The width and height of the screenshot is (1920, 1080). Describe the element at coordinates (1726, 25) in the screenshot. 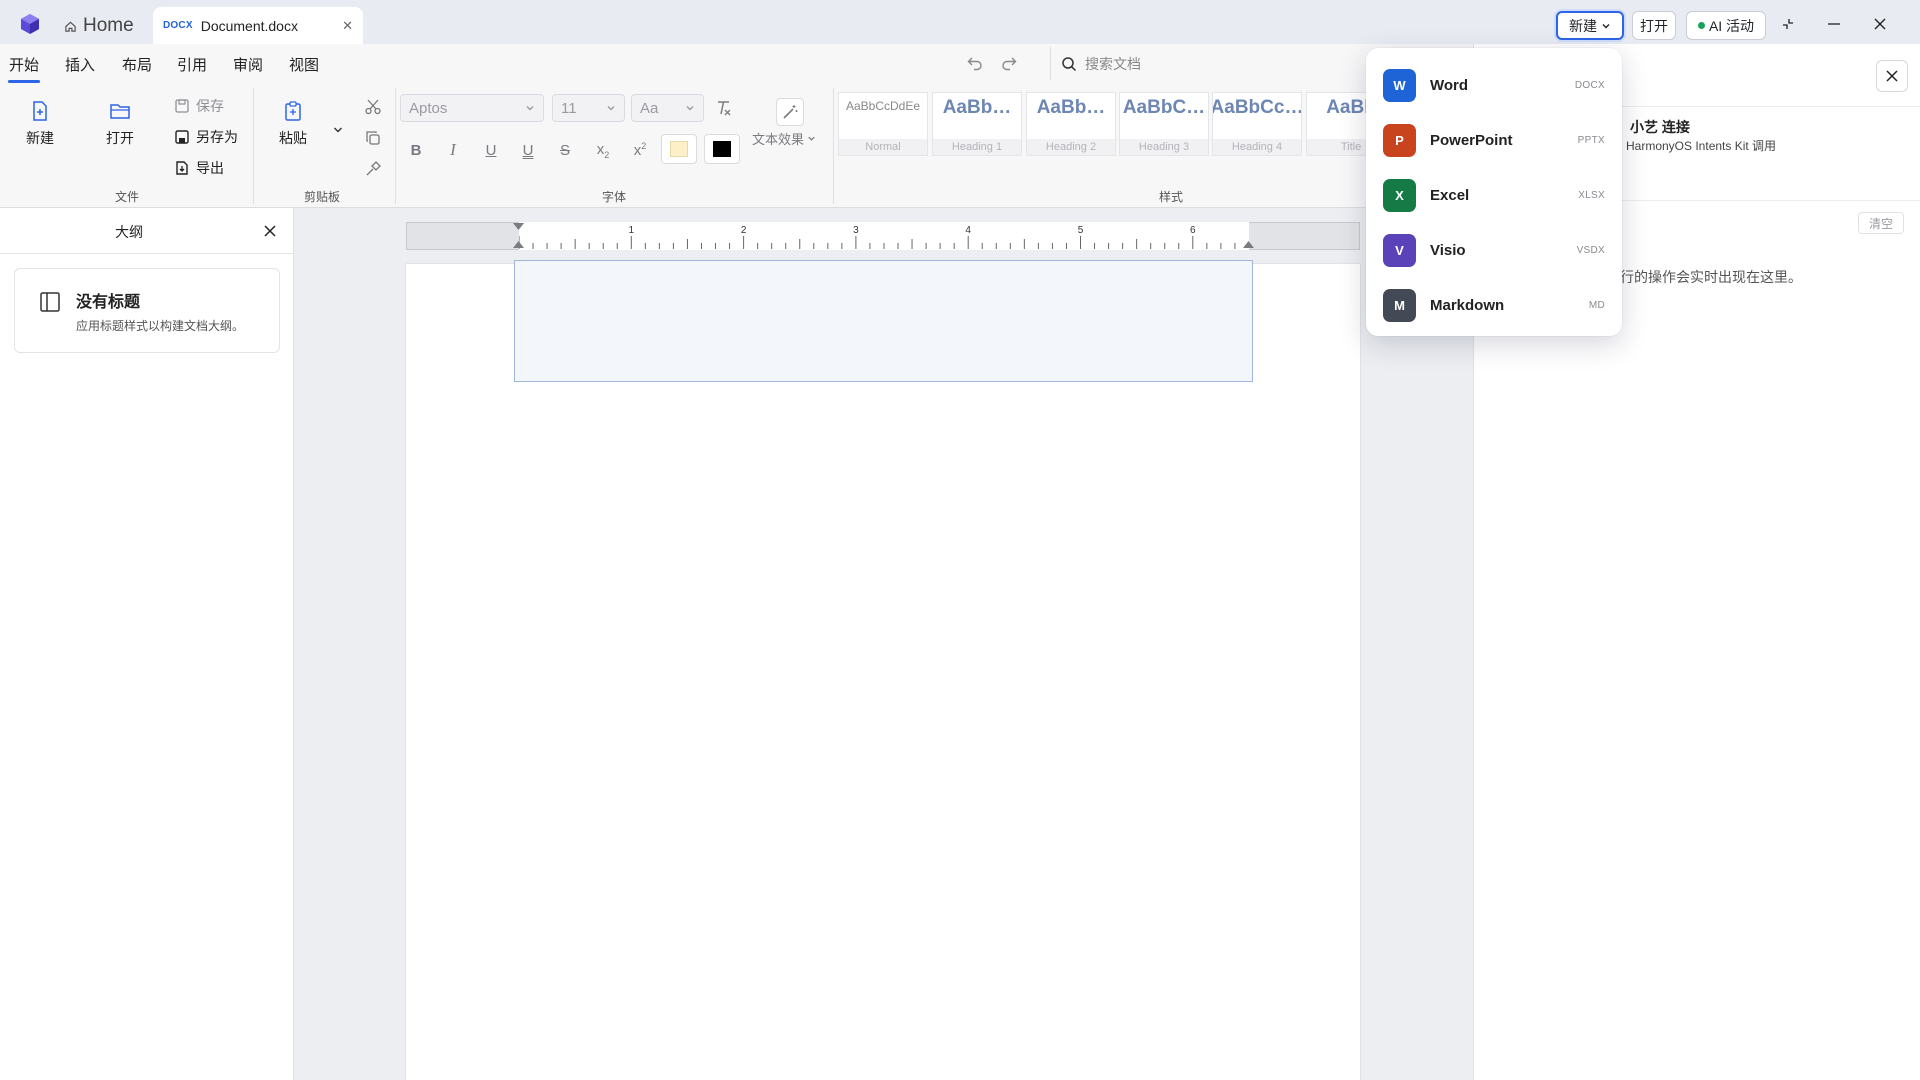

I see `ai-activity-button: AI 活动` at that location.